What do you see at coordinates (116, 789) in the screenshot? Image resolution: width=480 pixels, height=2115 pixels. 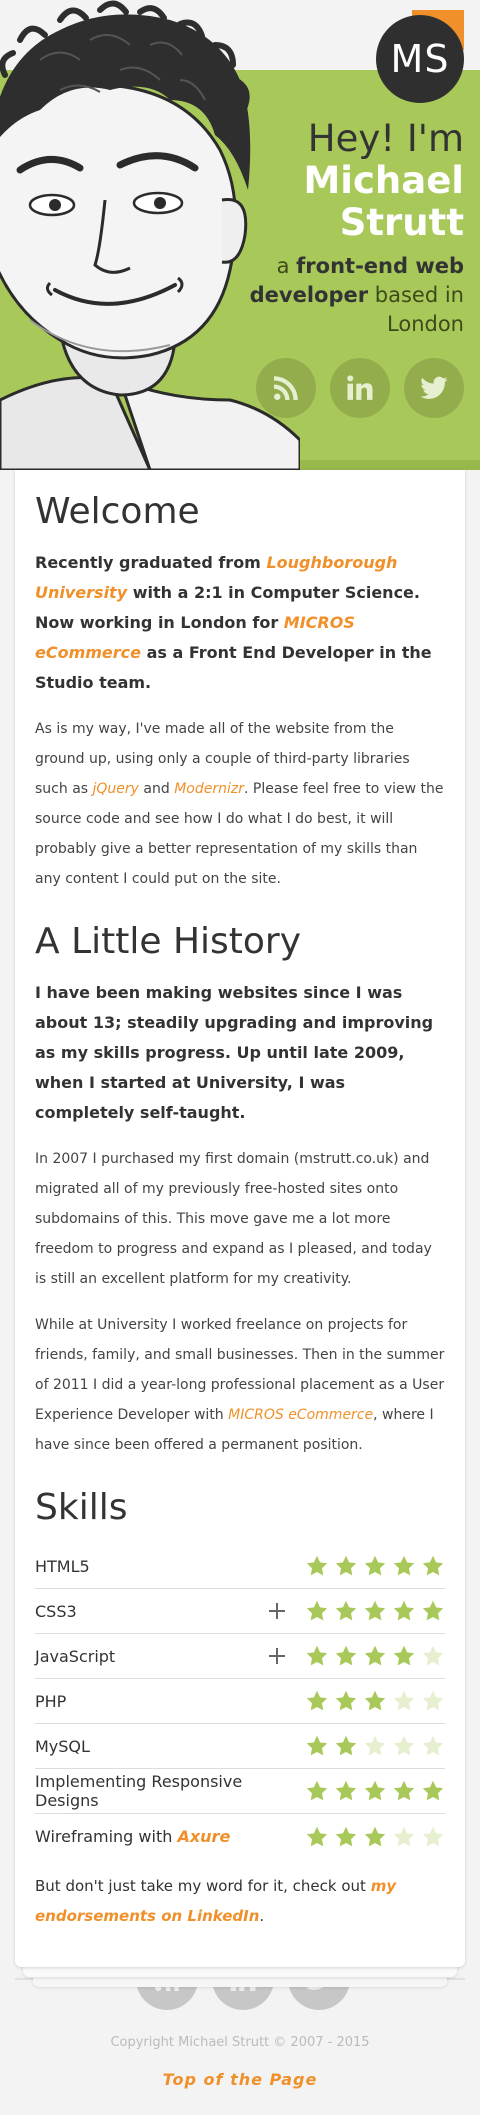 I see `jquery-link: jQuery` at bounding box center [116, 789].